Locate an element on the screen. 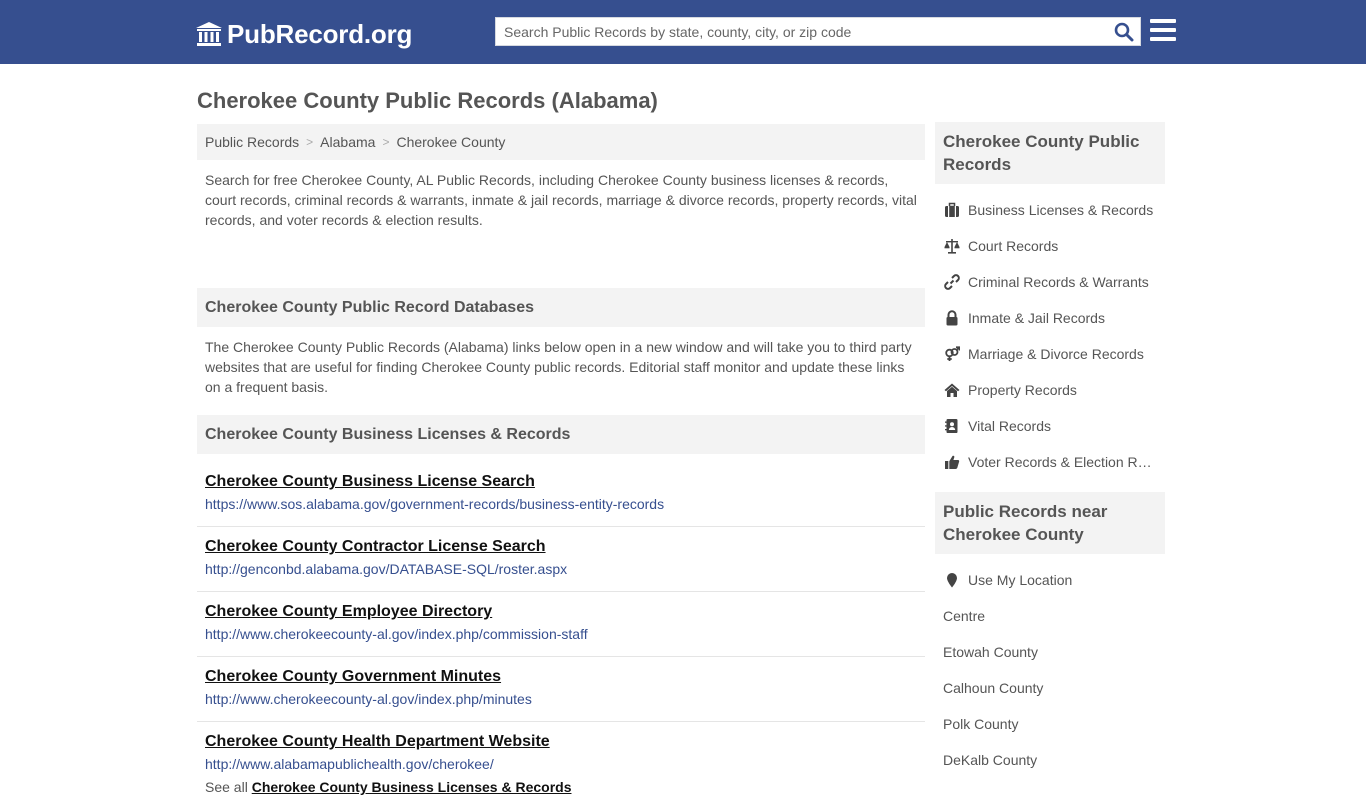 The height and width of the screenshot is (795, 1366). use-my-location-label: Use My Location is located at coordinates (1020, 580).